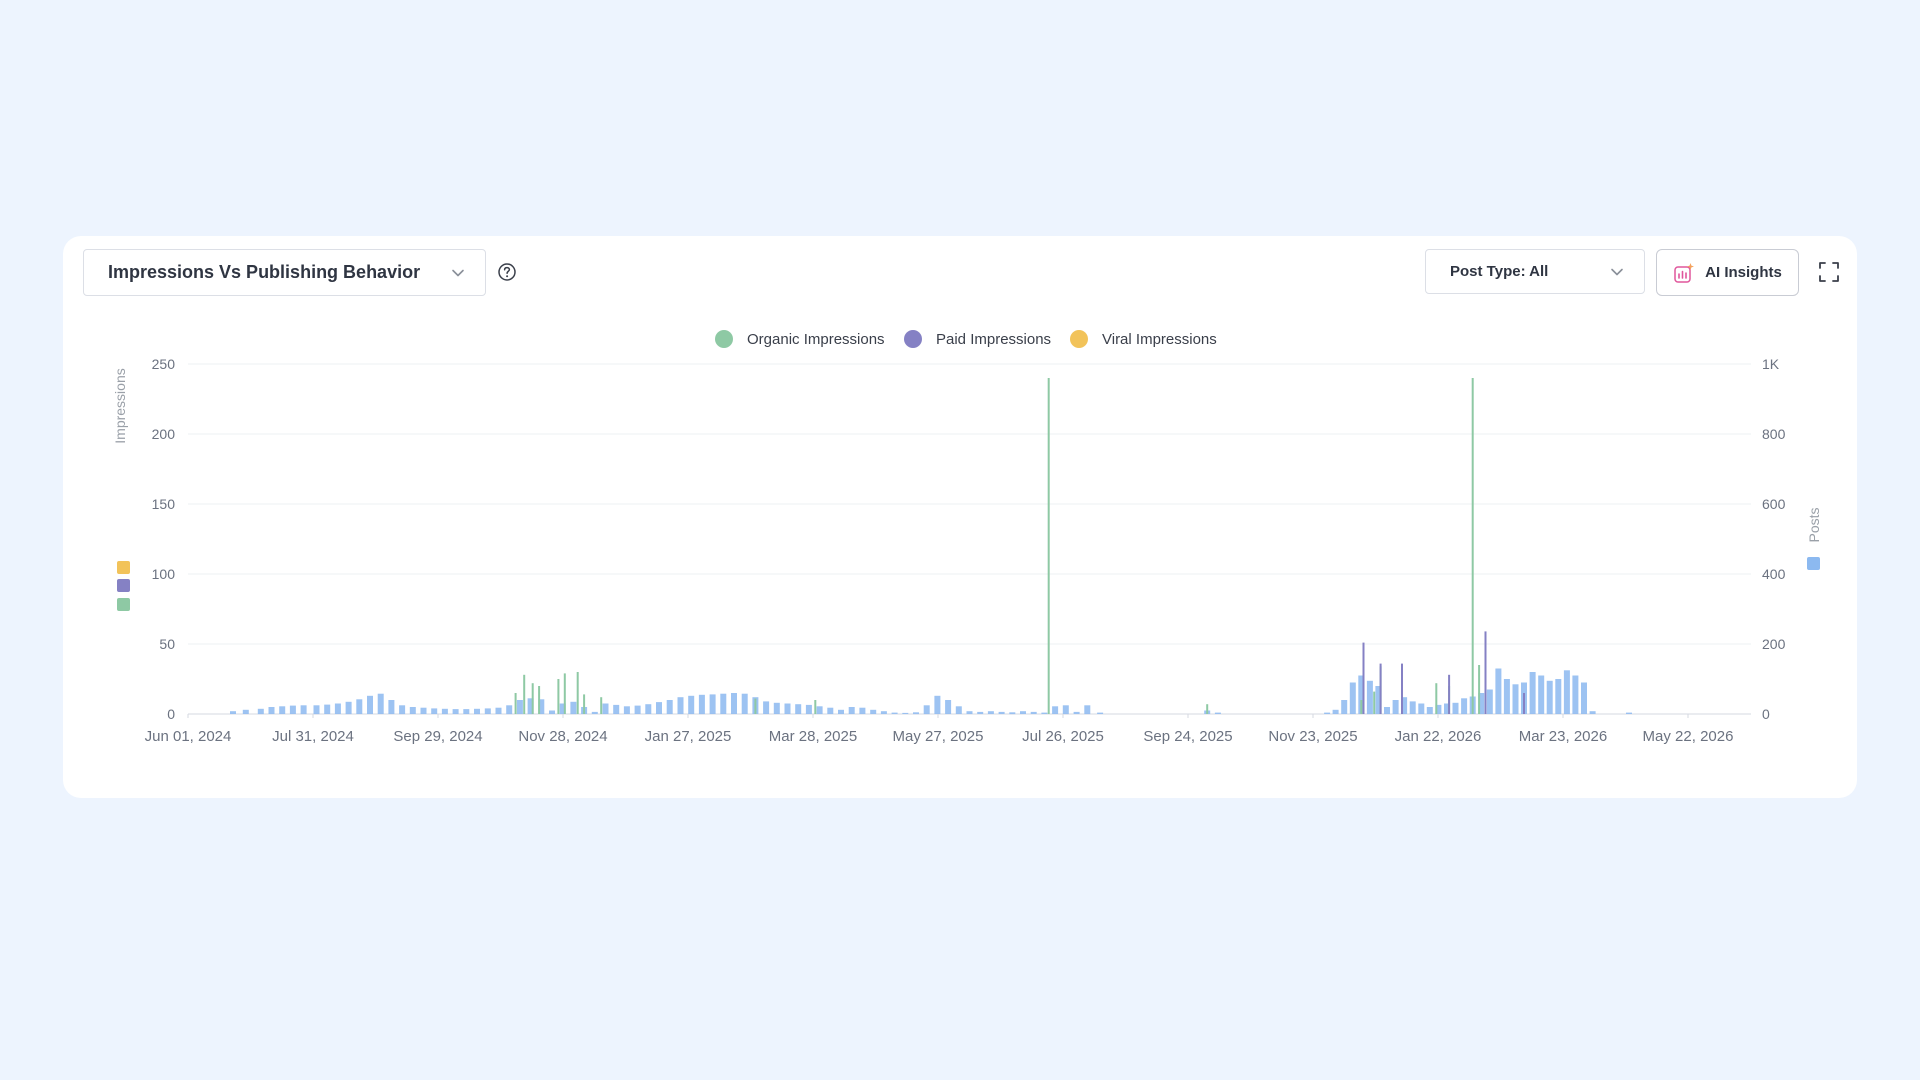 This screenshot has width=1920, height=1080. What do you see at coordinates (123, 585) in the screenshot?
I see `legend-swatch-paid` at bounding box center [123, 585].